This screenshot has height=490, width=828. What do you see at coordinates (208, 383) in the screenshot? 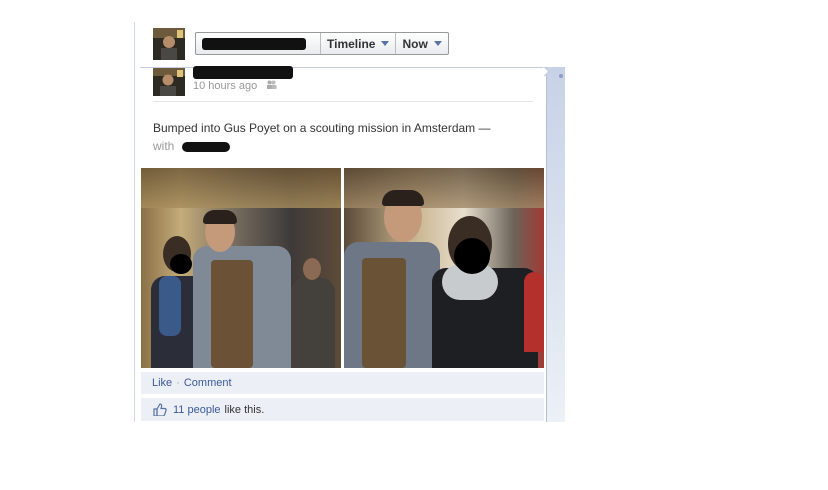
I see `comment-link: Comment` at bounding box center [208, 383].